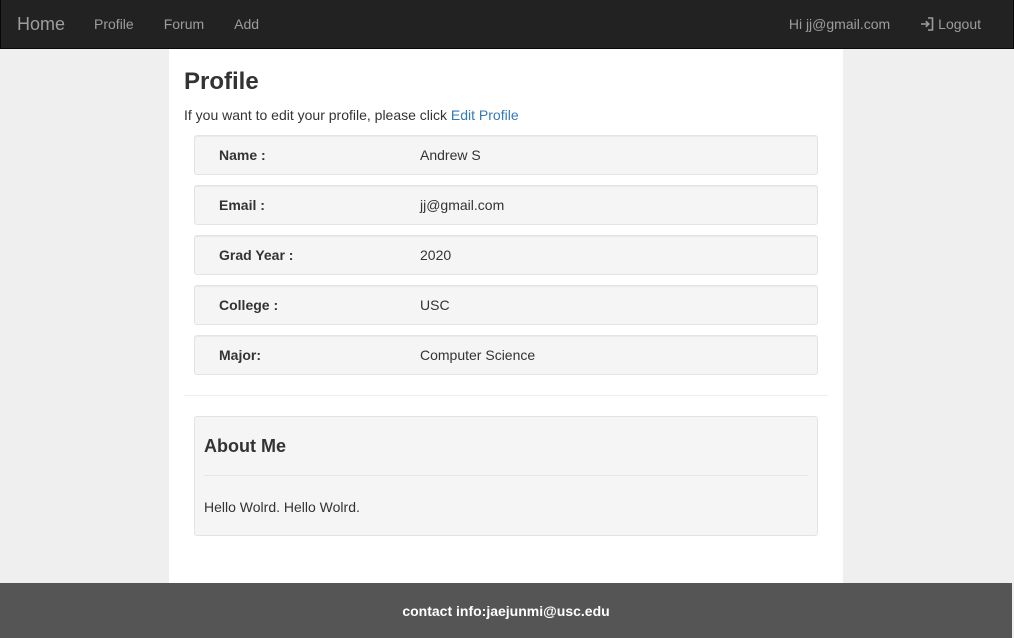 The width and height of the screenshot is (1014, 638). What do you see at coordinates (478, 355) in the screenshot?
I see `field-value: Computer Science` at bounding box center [478, 355].